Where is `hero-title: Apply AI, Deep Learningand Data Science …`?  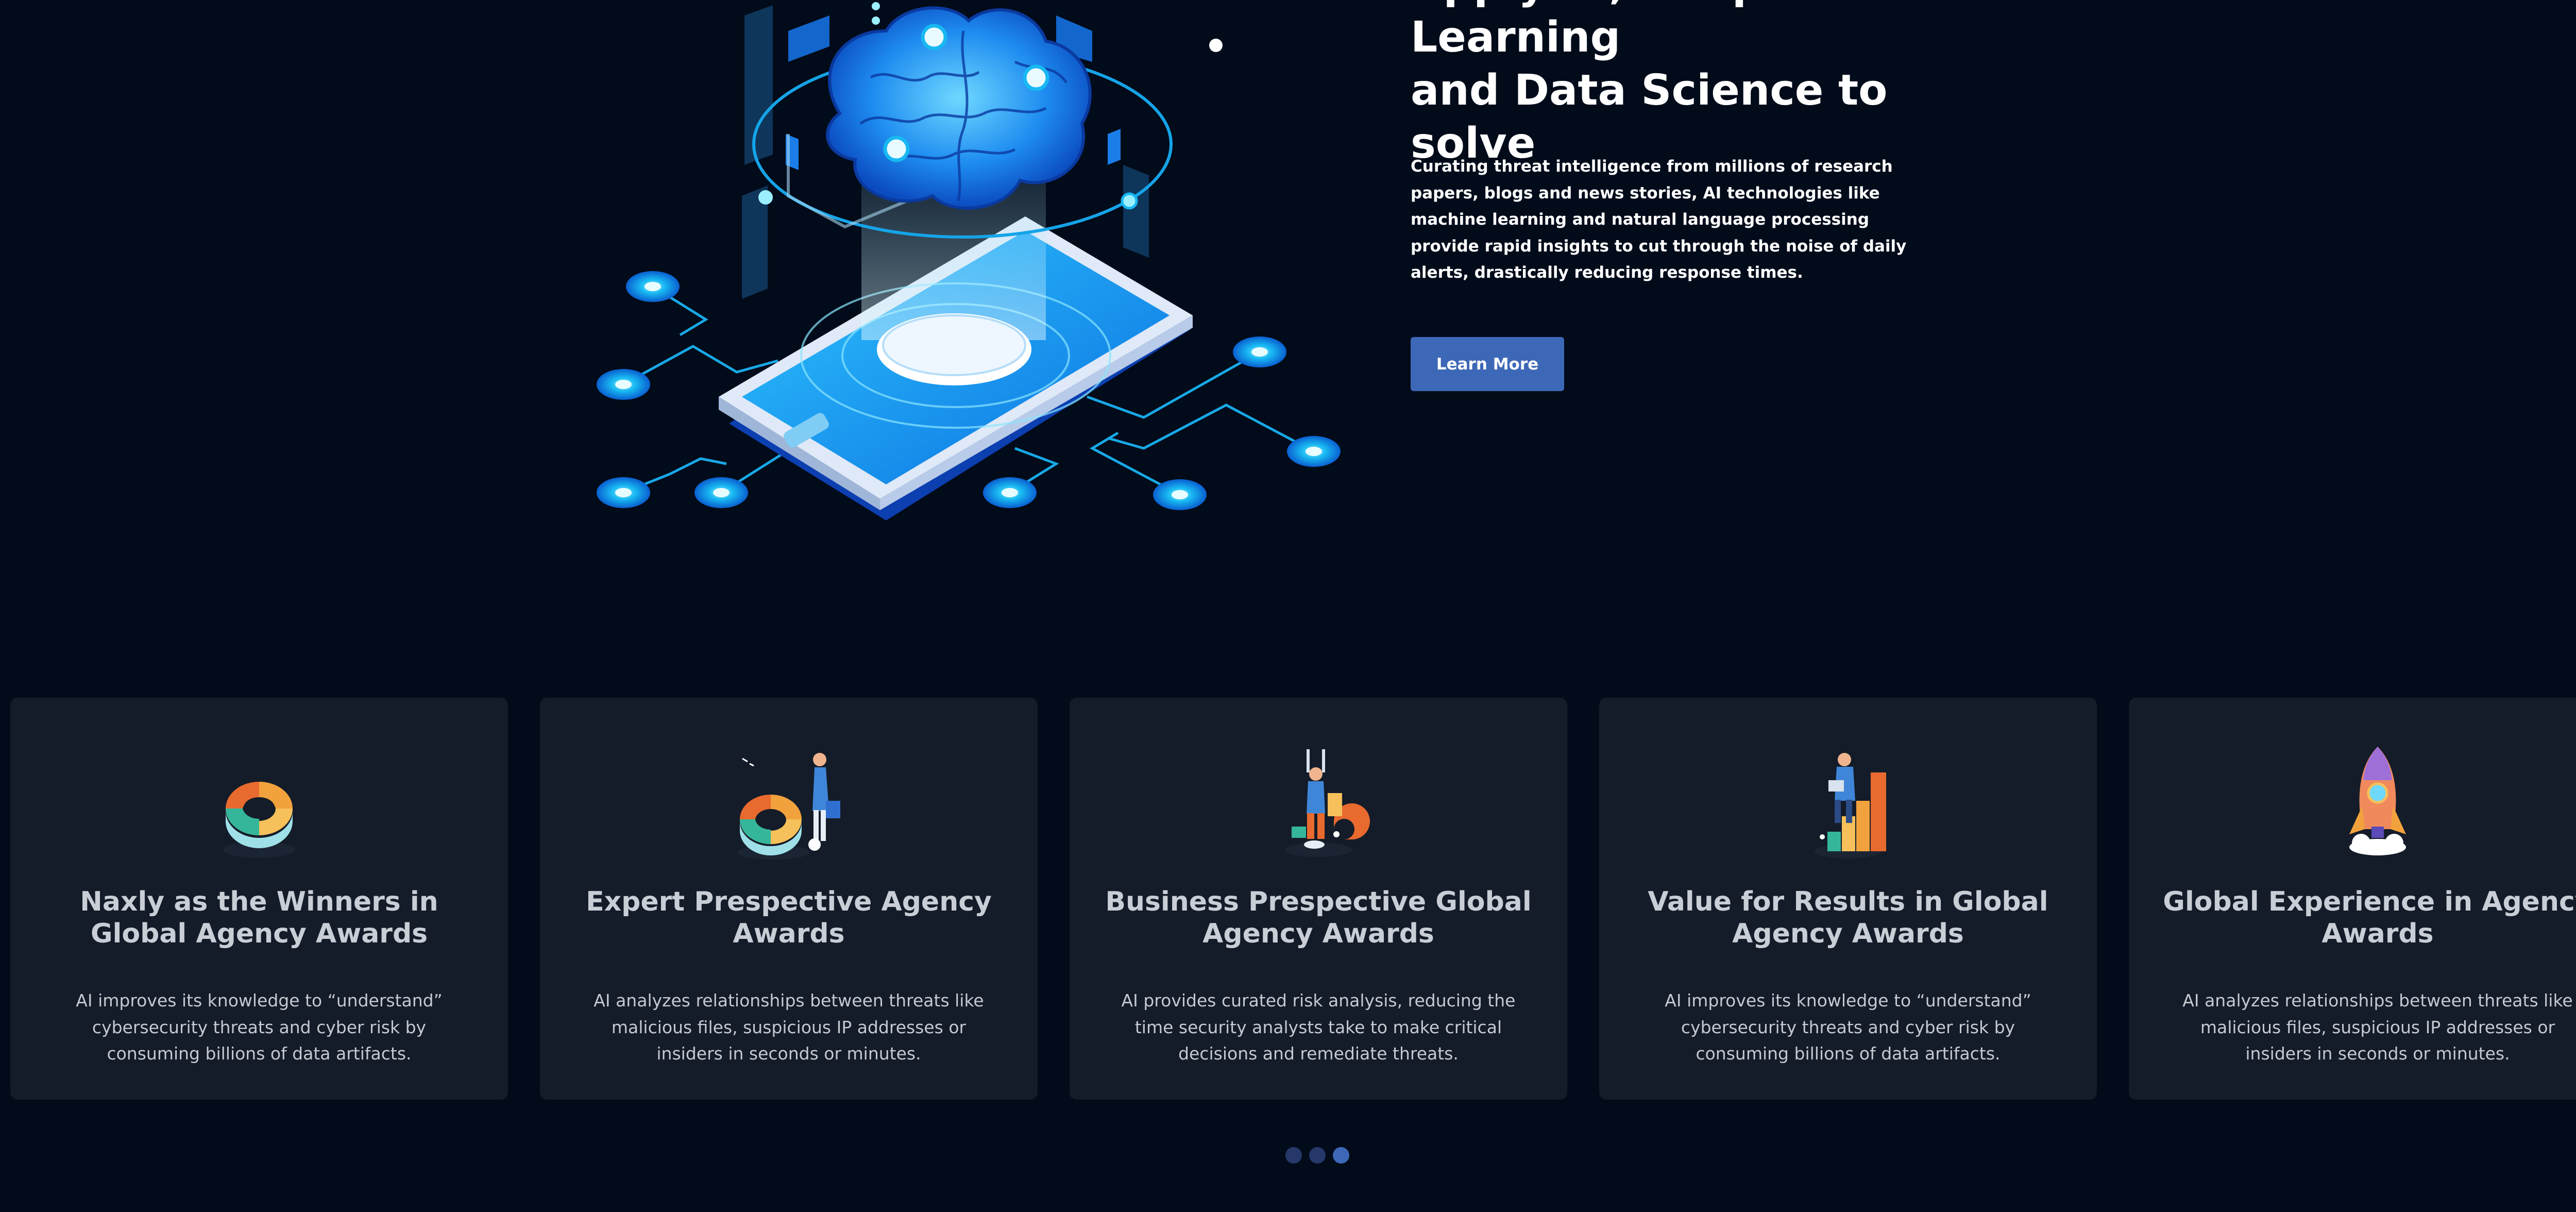 hero-title: Apply AI, Deep Learningand Data Science … is located at coordinates (1684, 85).